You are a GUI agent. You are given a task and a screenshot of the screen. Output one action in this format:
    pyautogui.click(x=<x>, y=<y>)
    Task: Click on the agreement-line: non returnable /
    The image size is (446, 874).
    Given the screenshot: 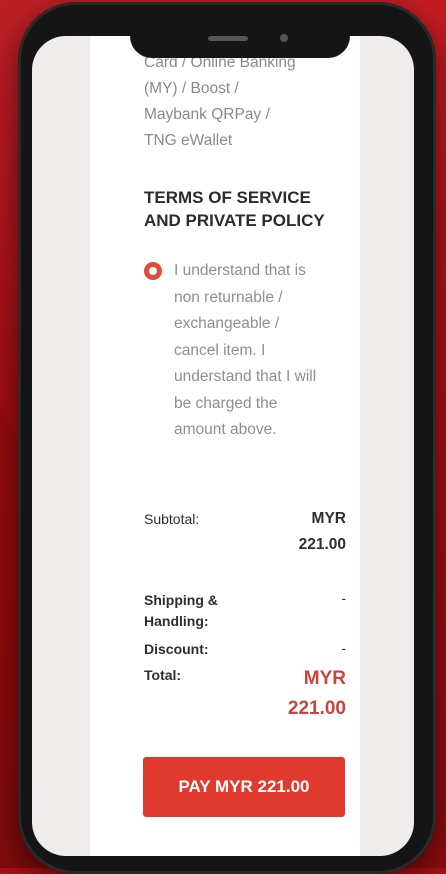 What is the action you would take?
    pyautogui.click(x=228, y=297)
    